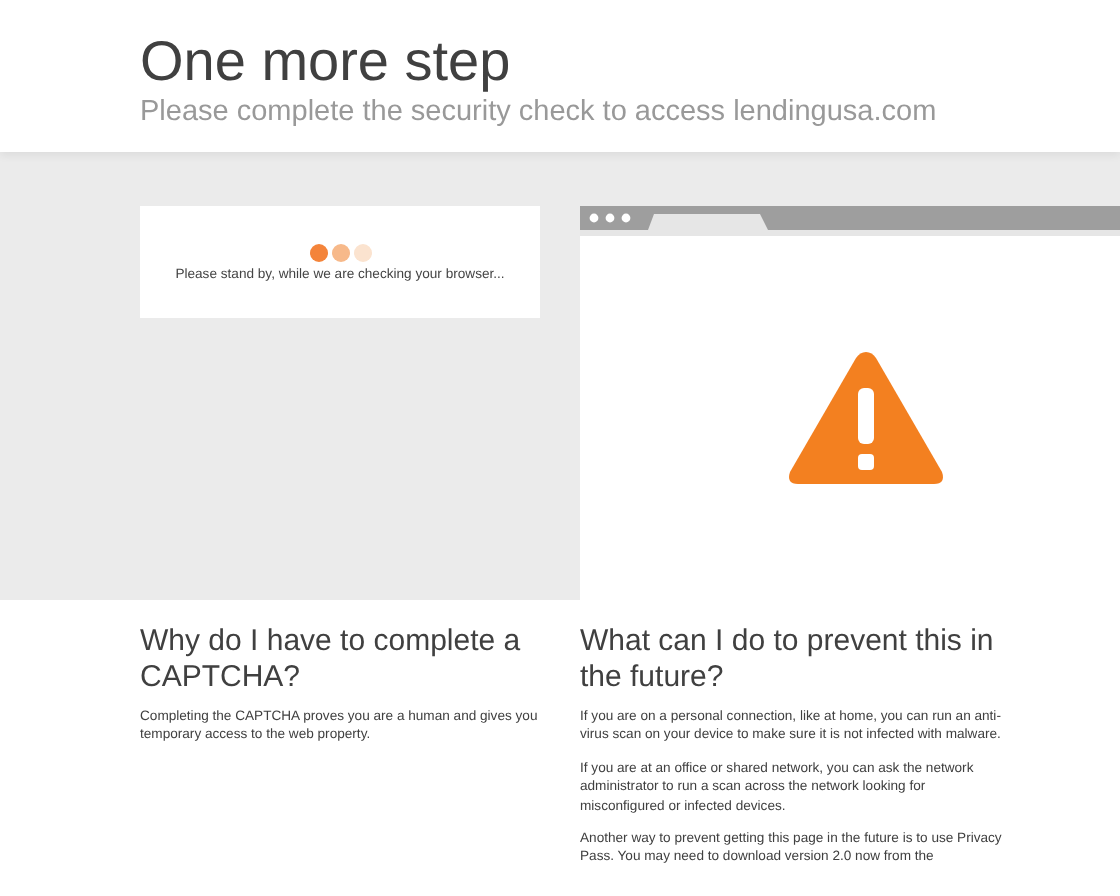 This screenshot has width=1120, height=896. I want to click on window-dots-icon, so click(610, 218).